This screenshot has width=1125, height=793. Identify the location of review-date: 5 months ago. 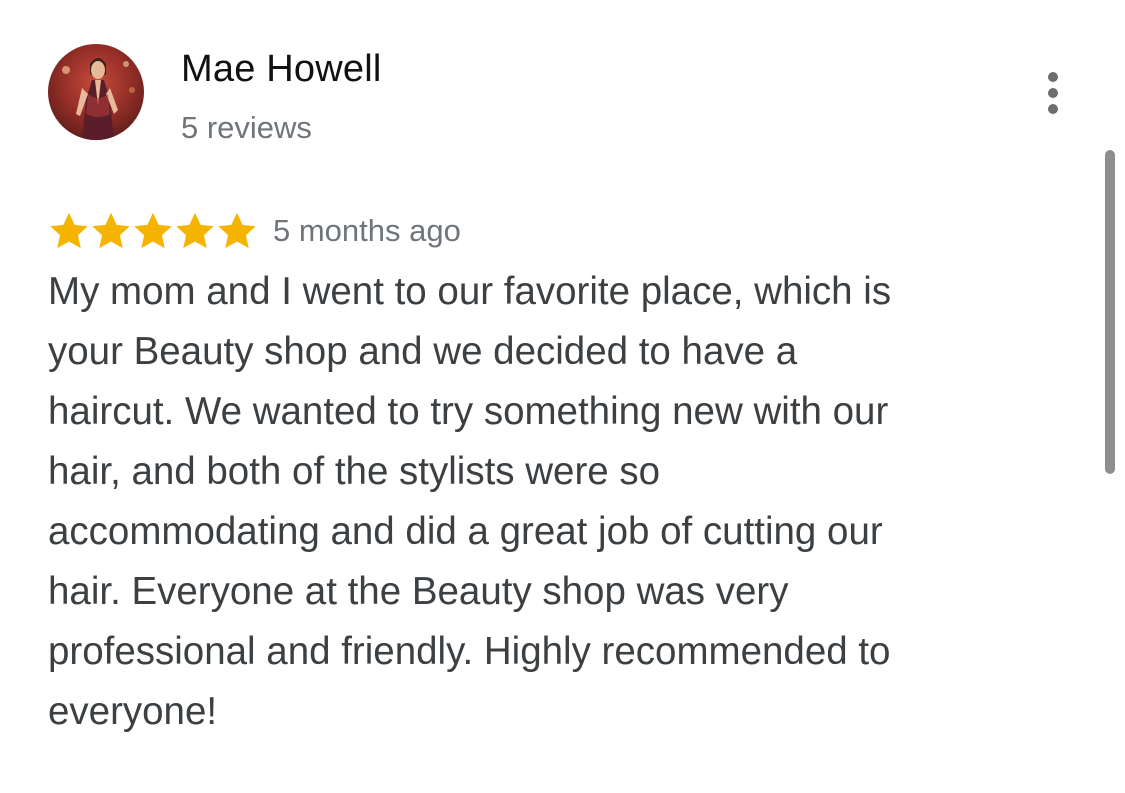
(367, 230).